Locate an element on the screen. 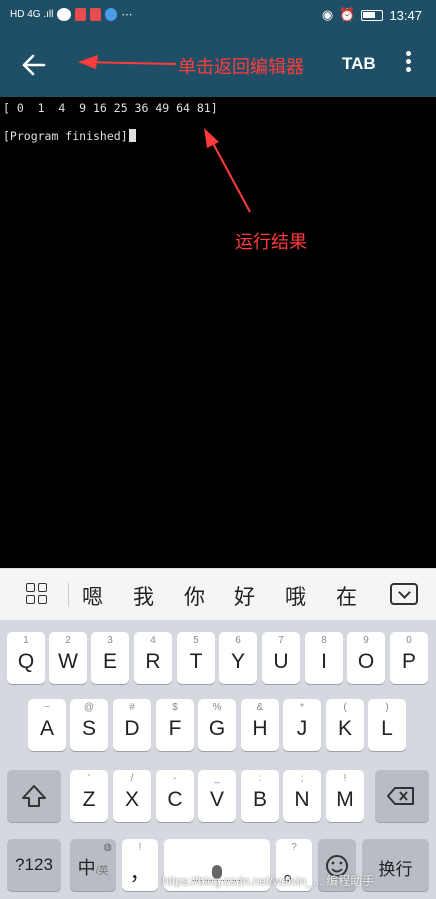 The width and height of the screenshot is (436, 899). key-r: 4R is located at coordinates (153, 658).